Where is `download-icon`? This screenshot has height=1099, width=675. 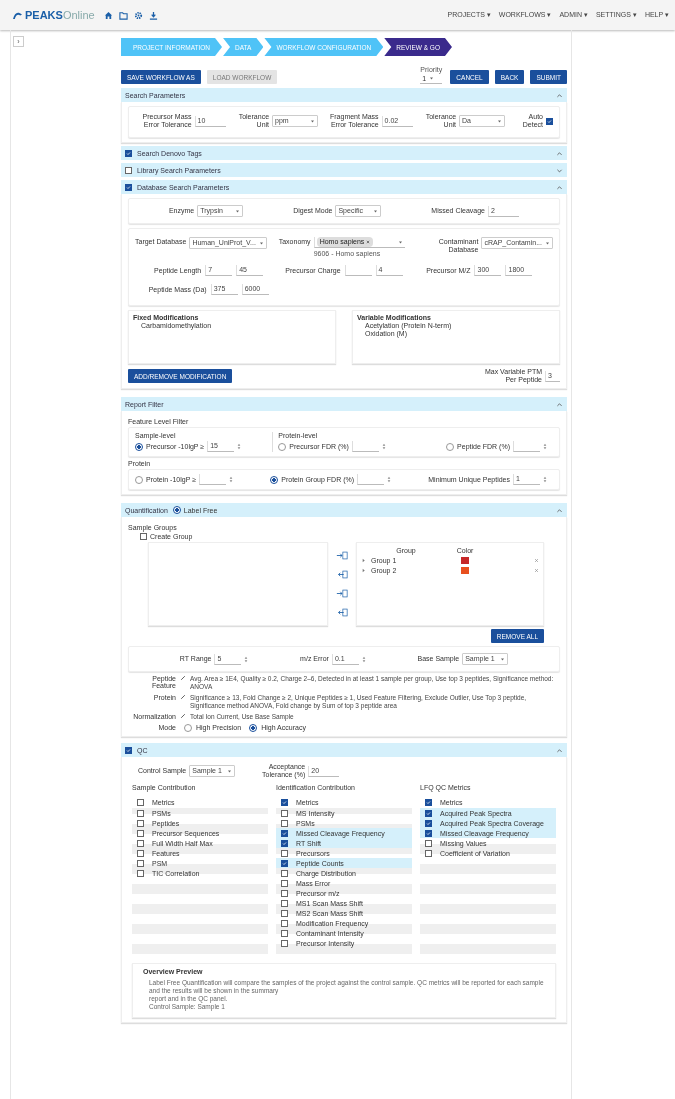
download-icon is located at coordinates (153, 15).